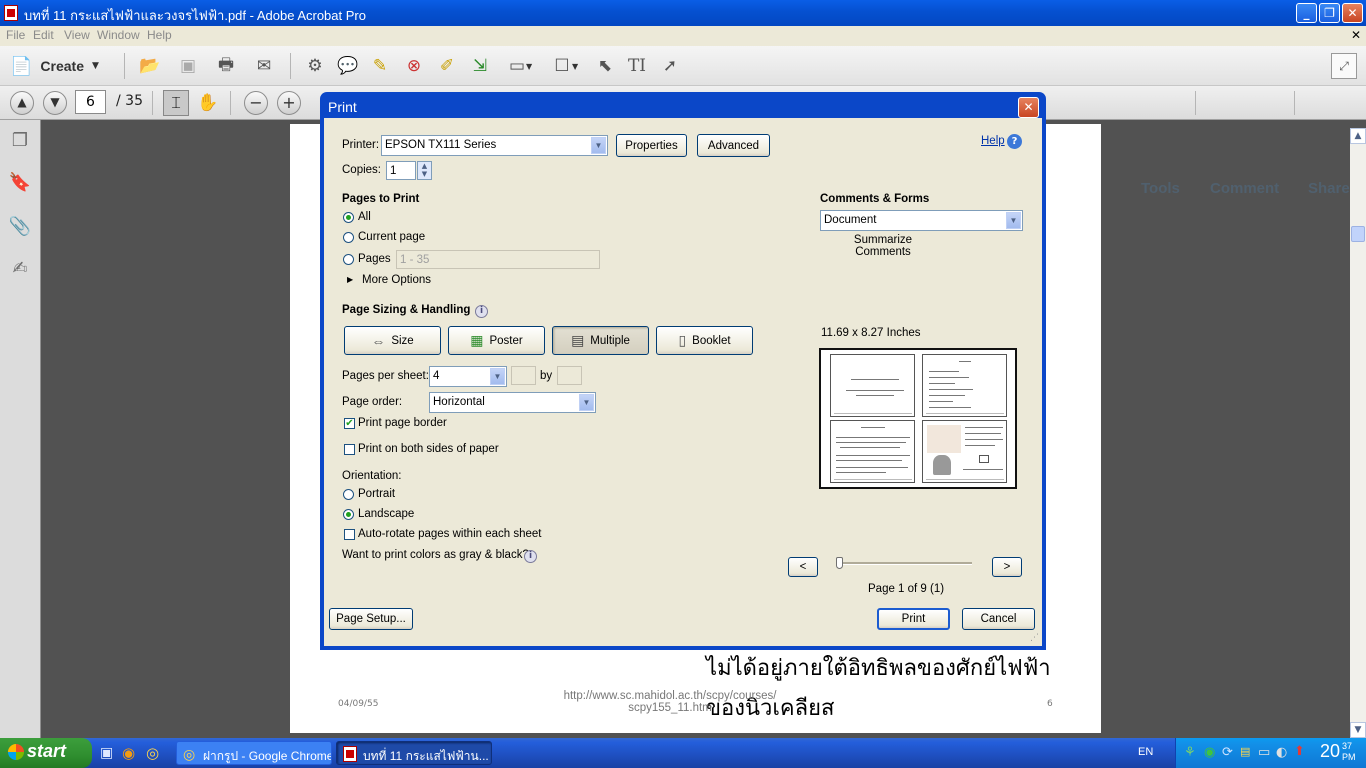  I want to click on app-tray-icon: ▤, so click(1245, 751).